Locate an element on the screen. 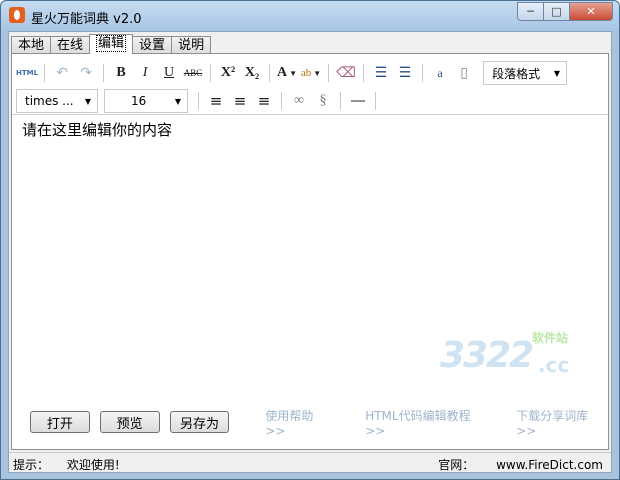  ordered-list-button: ☰ is located at coordinates (381, 73).